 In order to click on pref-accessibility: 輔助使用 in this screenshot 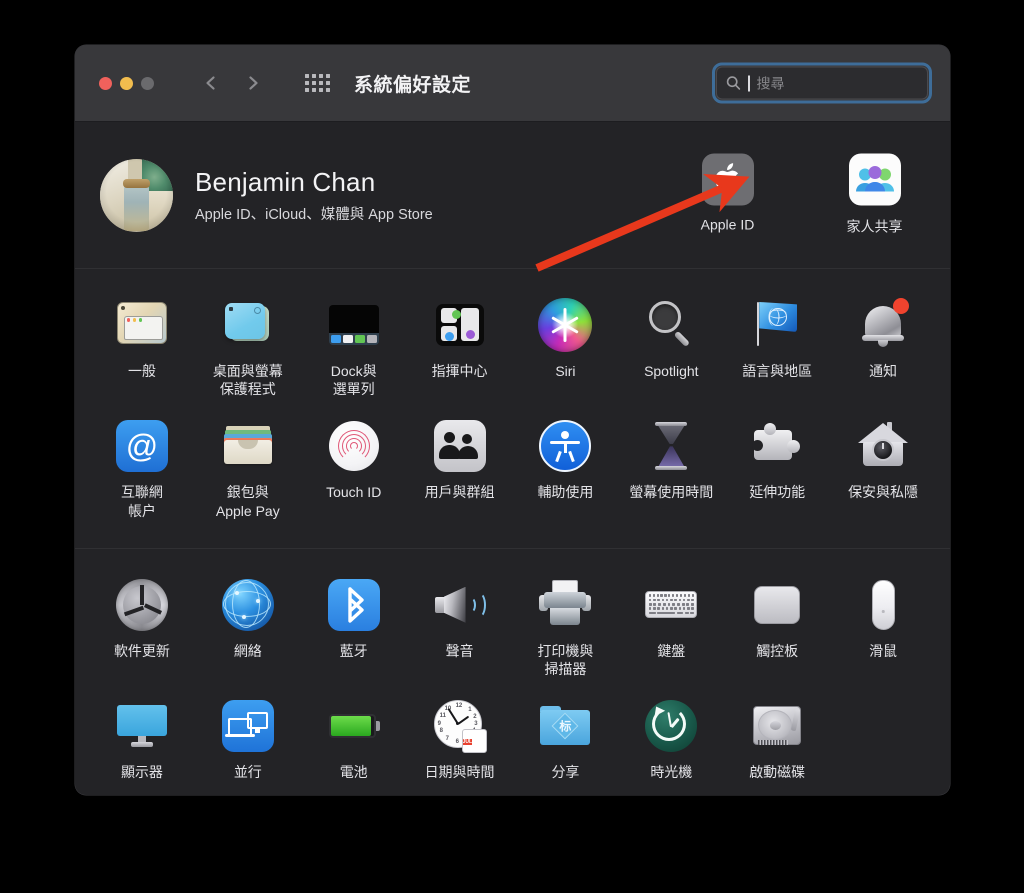, I will do `click(566, 472)`.